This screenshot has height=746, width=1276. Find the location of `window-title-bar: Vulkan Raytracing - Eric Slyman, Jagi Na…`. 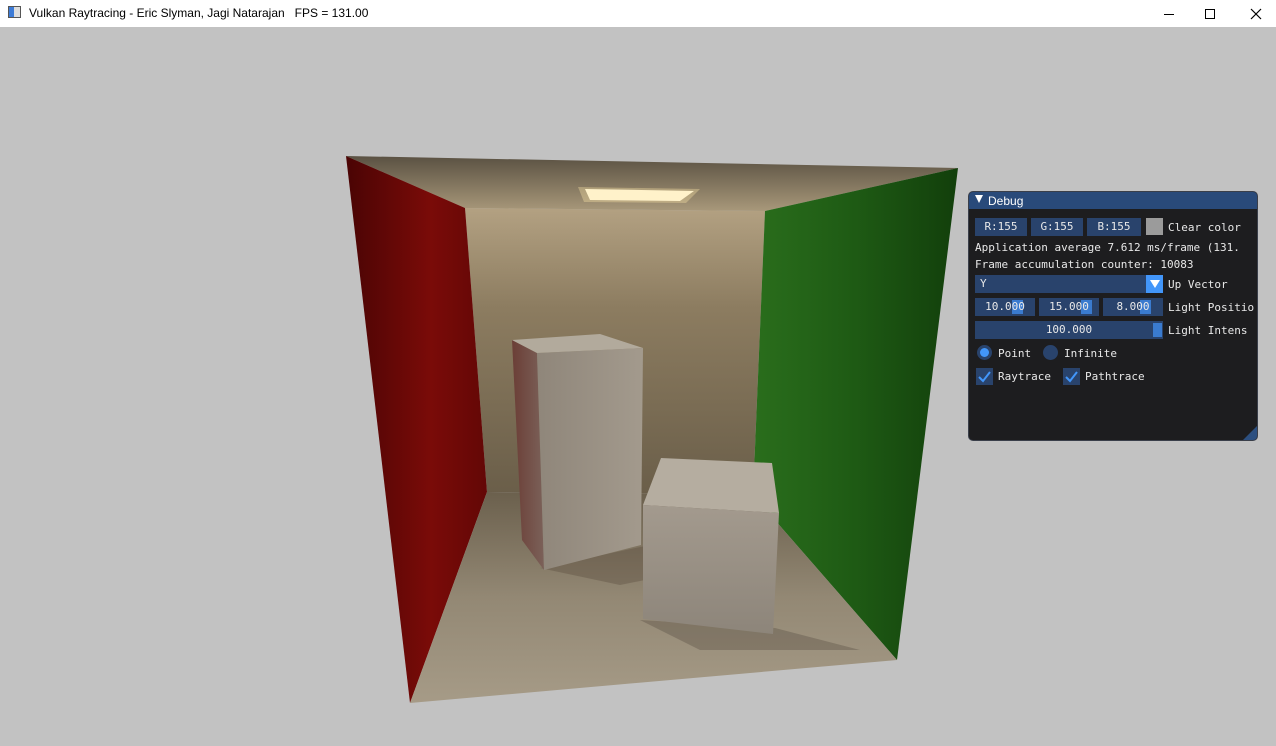

window-title-bar: Vulkan Raytracing - Eric Slyman, Jagi Na… is located at coordinates (638, 13).